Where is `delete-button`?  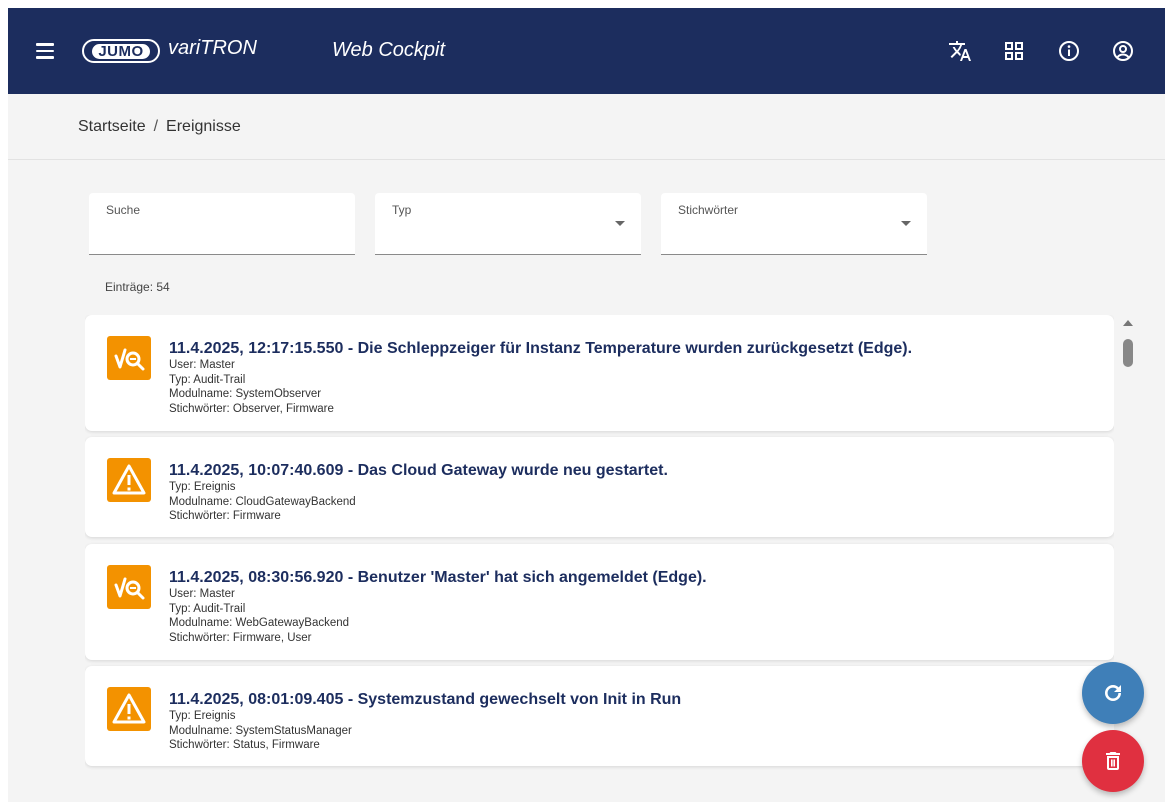
delete-button is located at coordinates (1113, 761).